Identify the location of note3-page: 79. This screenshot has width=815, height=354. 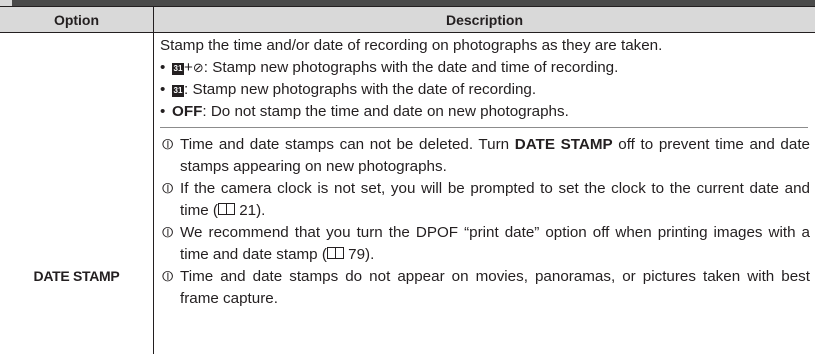
(357, 254).